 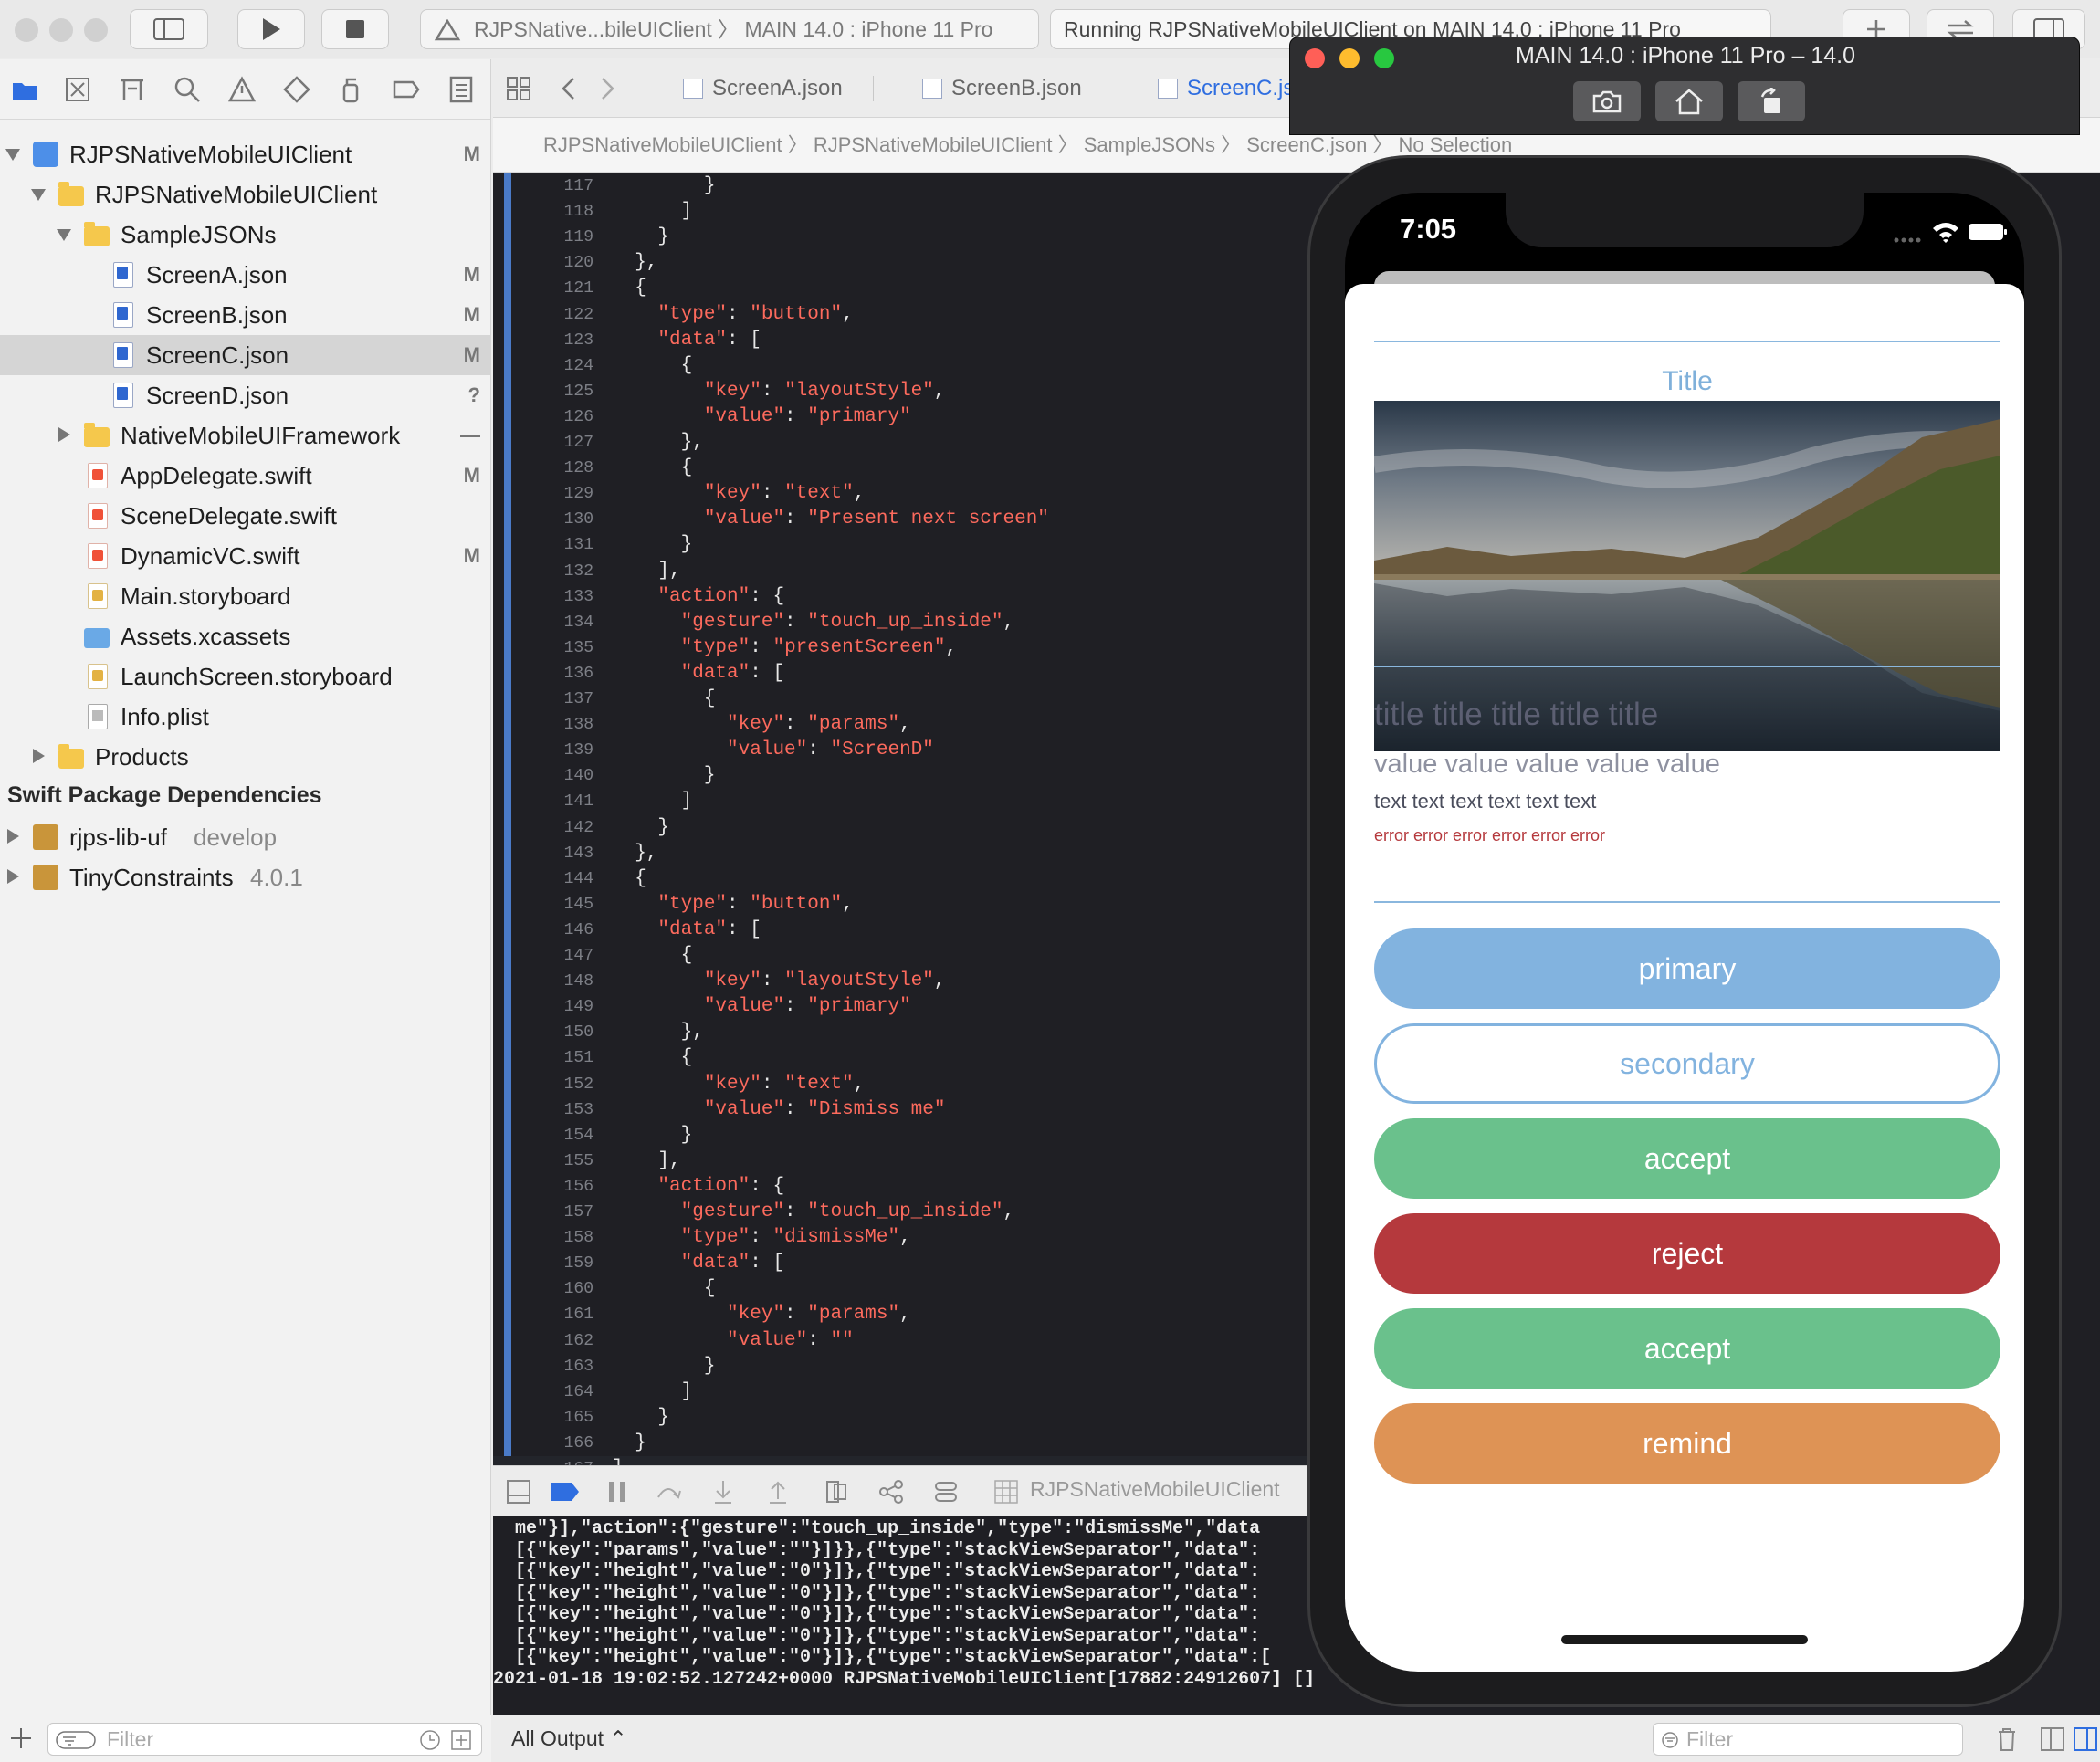 What do you see at coordinates (1689, 101) in the screenshot?
I see `home-button` at bounding box center [1689, 101].